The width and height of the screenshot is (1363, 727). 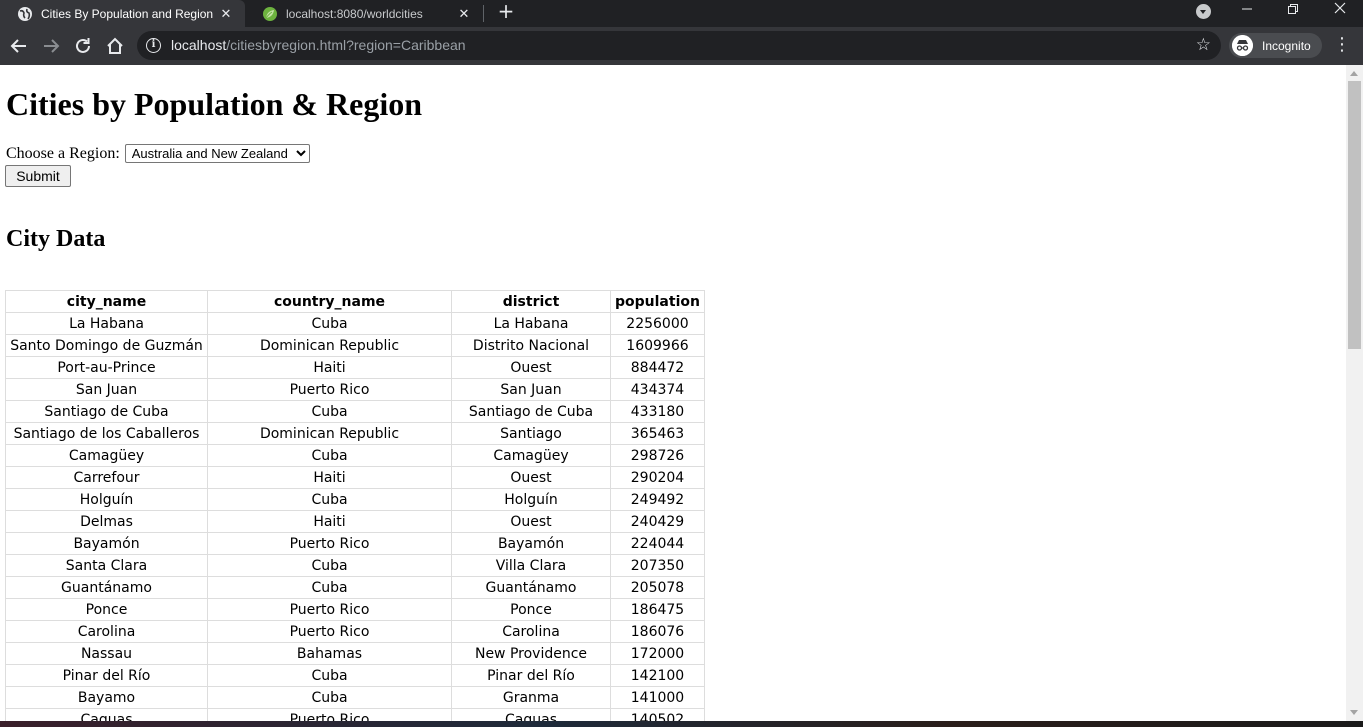 What do you see at coordinates (106, 455) in the screenshot?
I see `cell-city-name: Camagüey` at bounding box center [106, 455].